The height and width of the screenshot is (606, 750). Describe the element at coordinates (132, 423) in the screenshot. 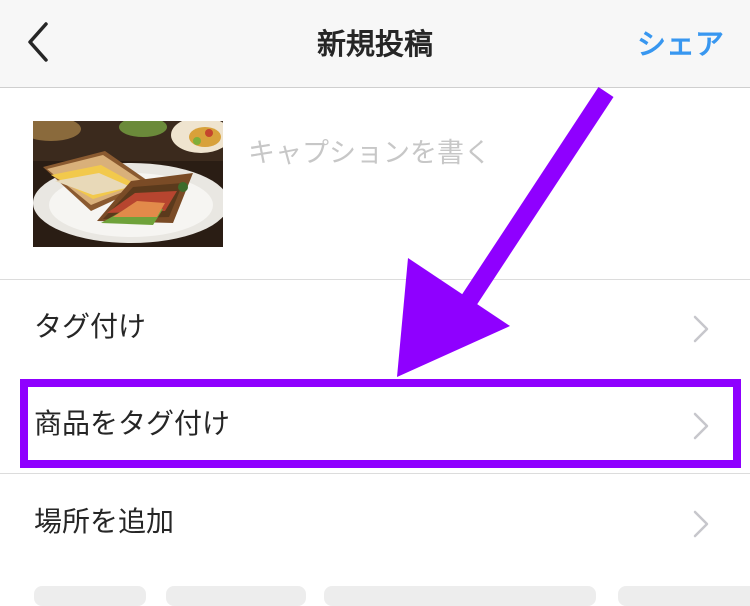

I see `option-label: 商品をタグ付け` at that location.